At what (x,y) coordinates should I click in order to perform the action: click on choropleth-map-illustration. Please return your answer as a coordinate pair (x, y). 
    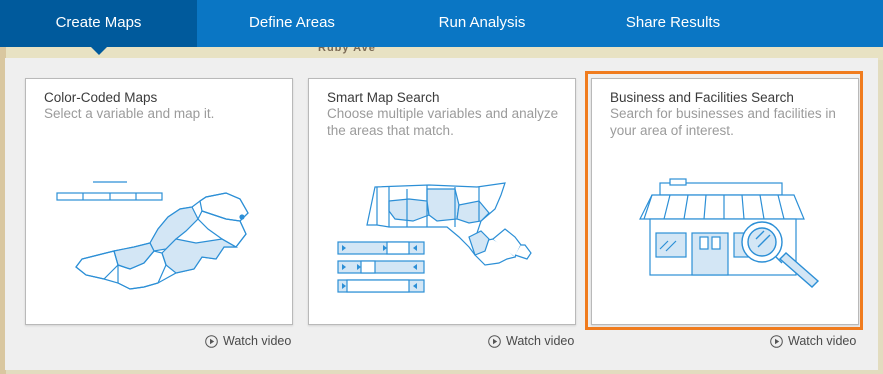
    Looking at the image, I should click on (152, 235).